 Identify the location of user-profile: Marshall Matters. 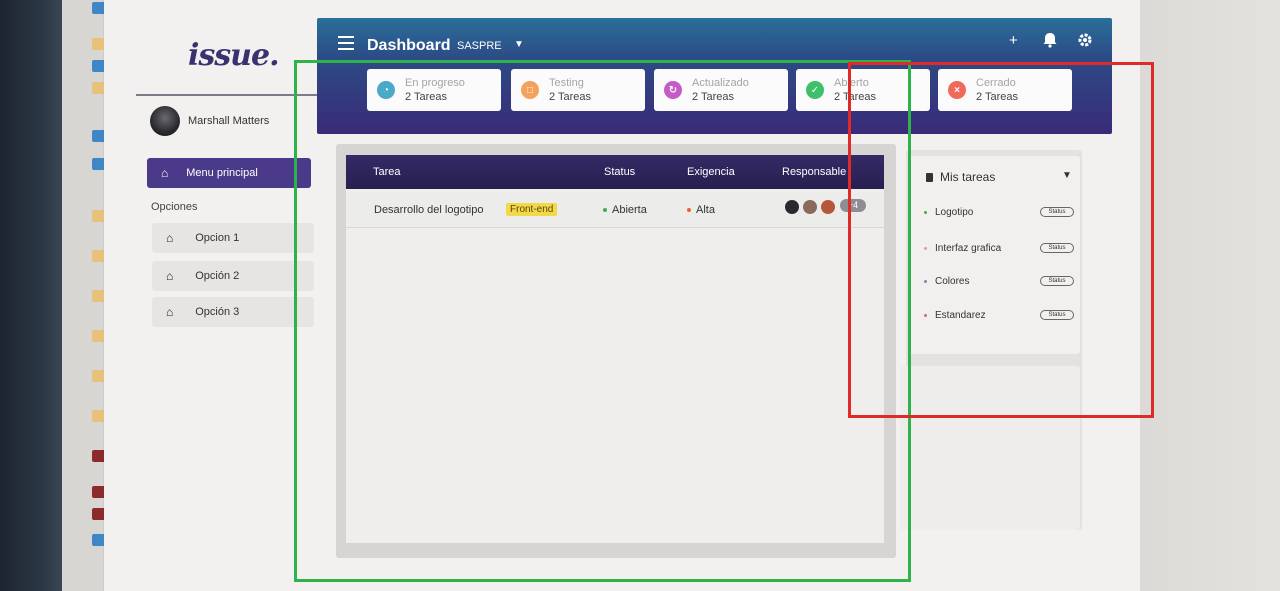
(209, 121).